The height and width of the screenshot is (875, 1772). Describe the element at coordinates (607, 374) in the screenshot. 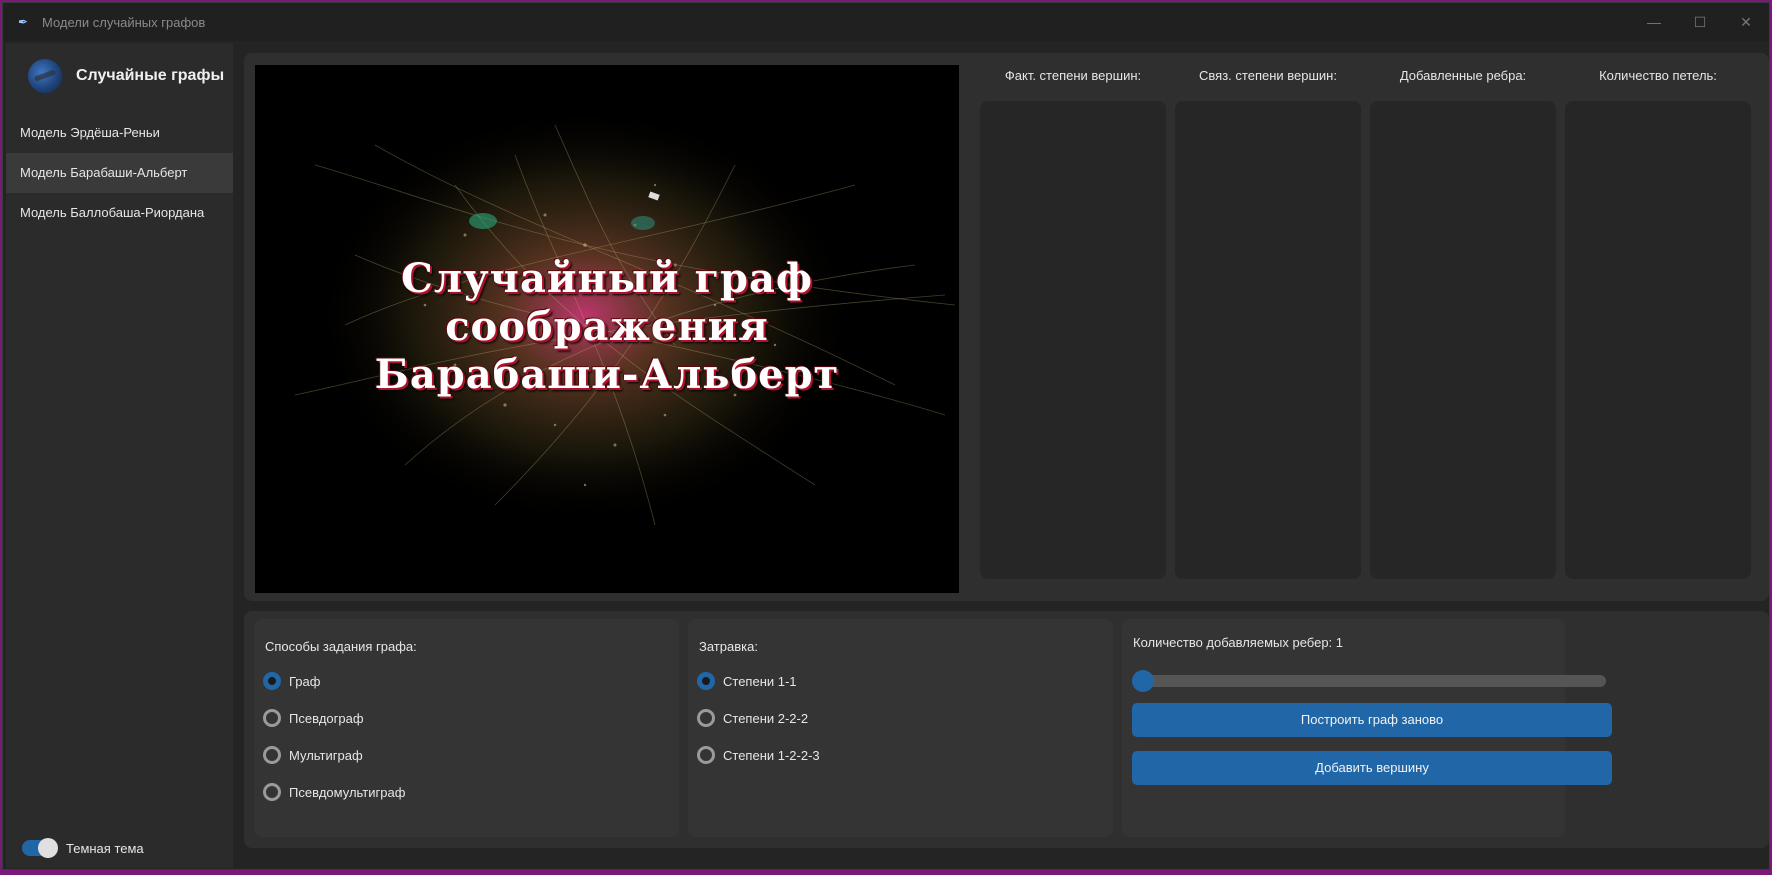

I see `caption-line-3: Барабаши-Альберт` at that location.